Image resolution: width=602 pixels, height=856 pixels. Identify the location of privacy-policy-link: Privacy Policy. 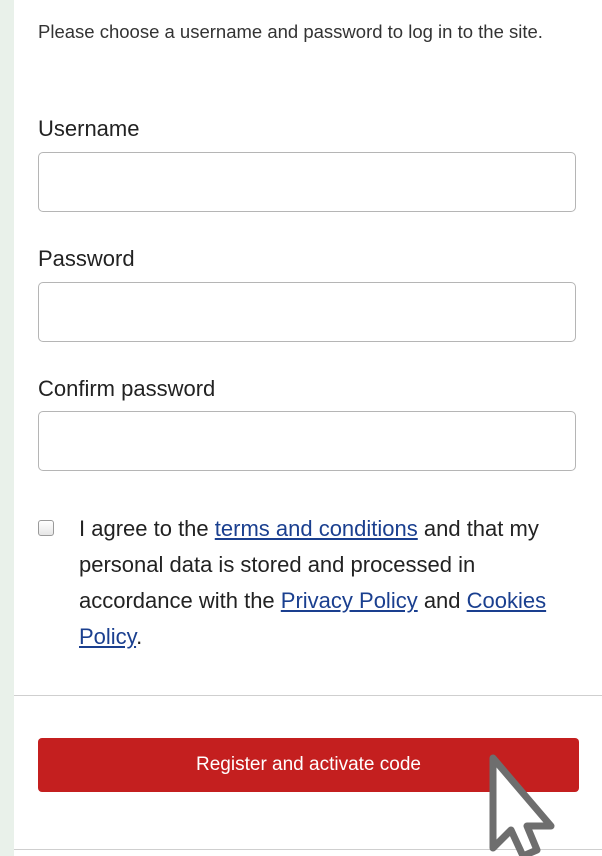
(349, 600).